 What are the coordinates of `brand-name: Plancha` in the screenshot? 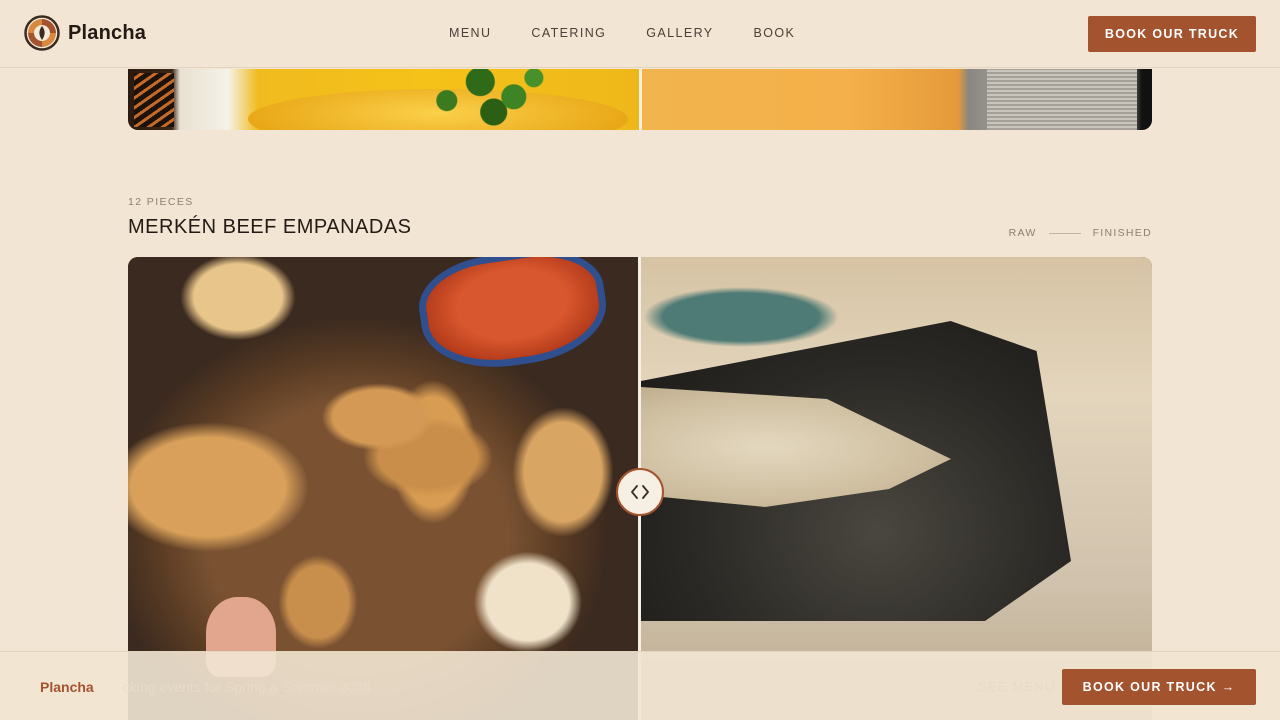 It's located at (107, 32).